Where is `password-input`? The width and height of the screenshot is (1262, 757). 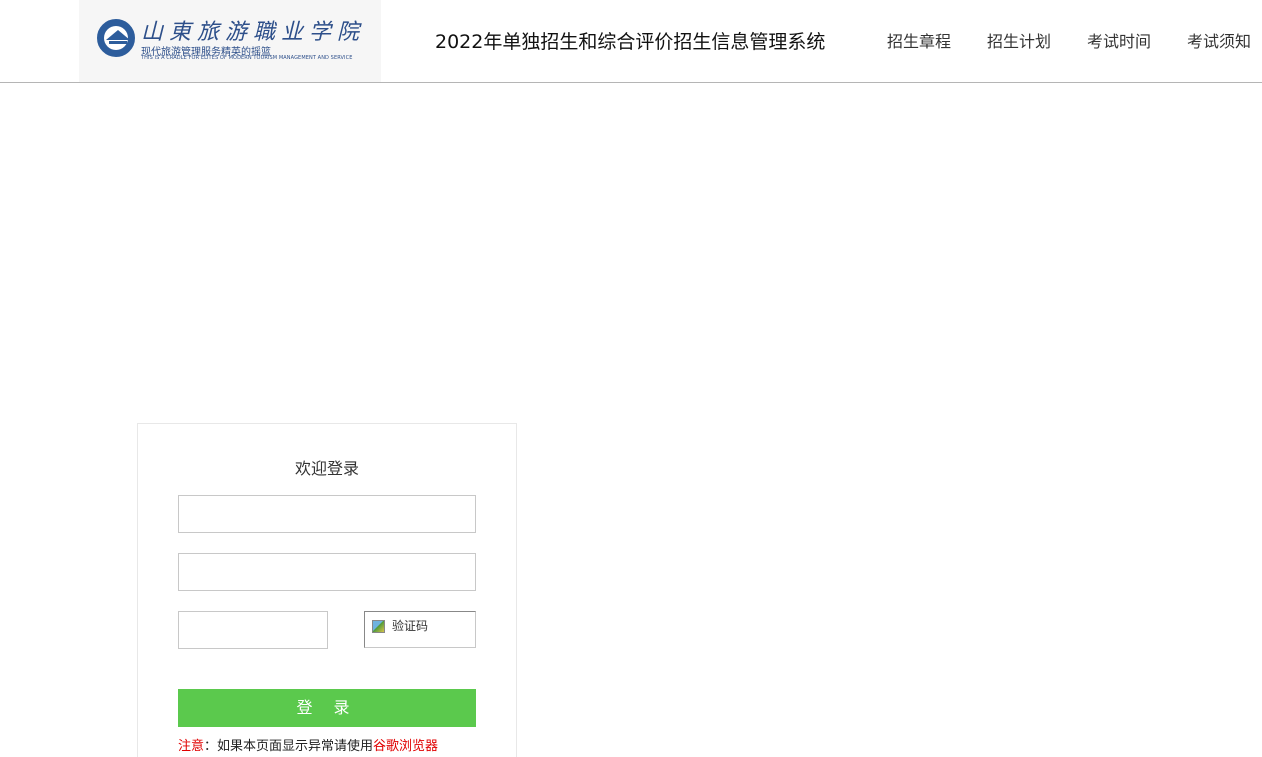
password-input is located at coordinates (327, 572).